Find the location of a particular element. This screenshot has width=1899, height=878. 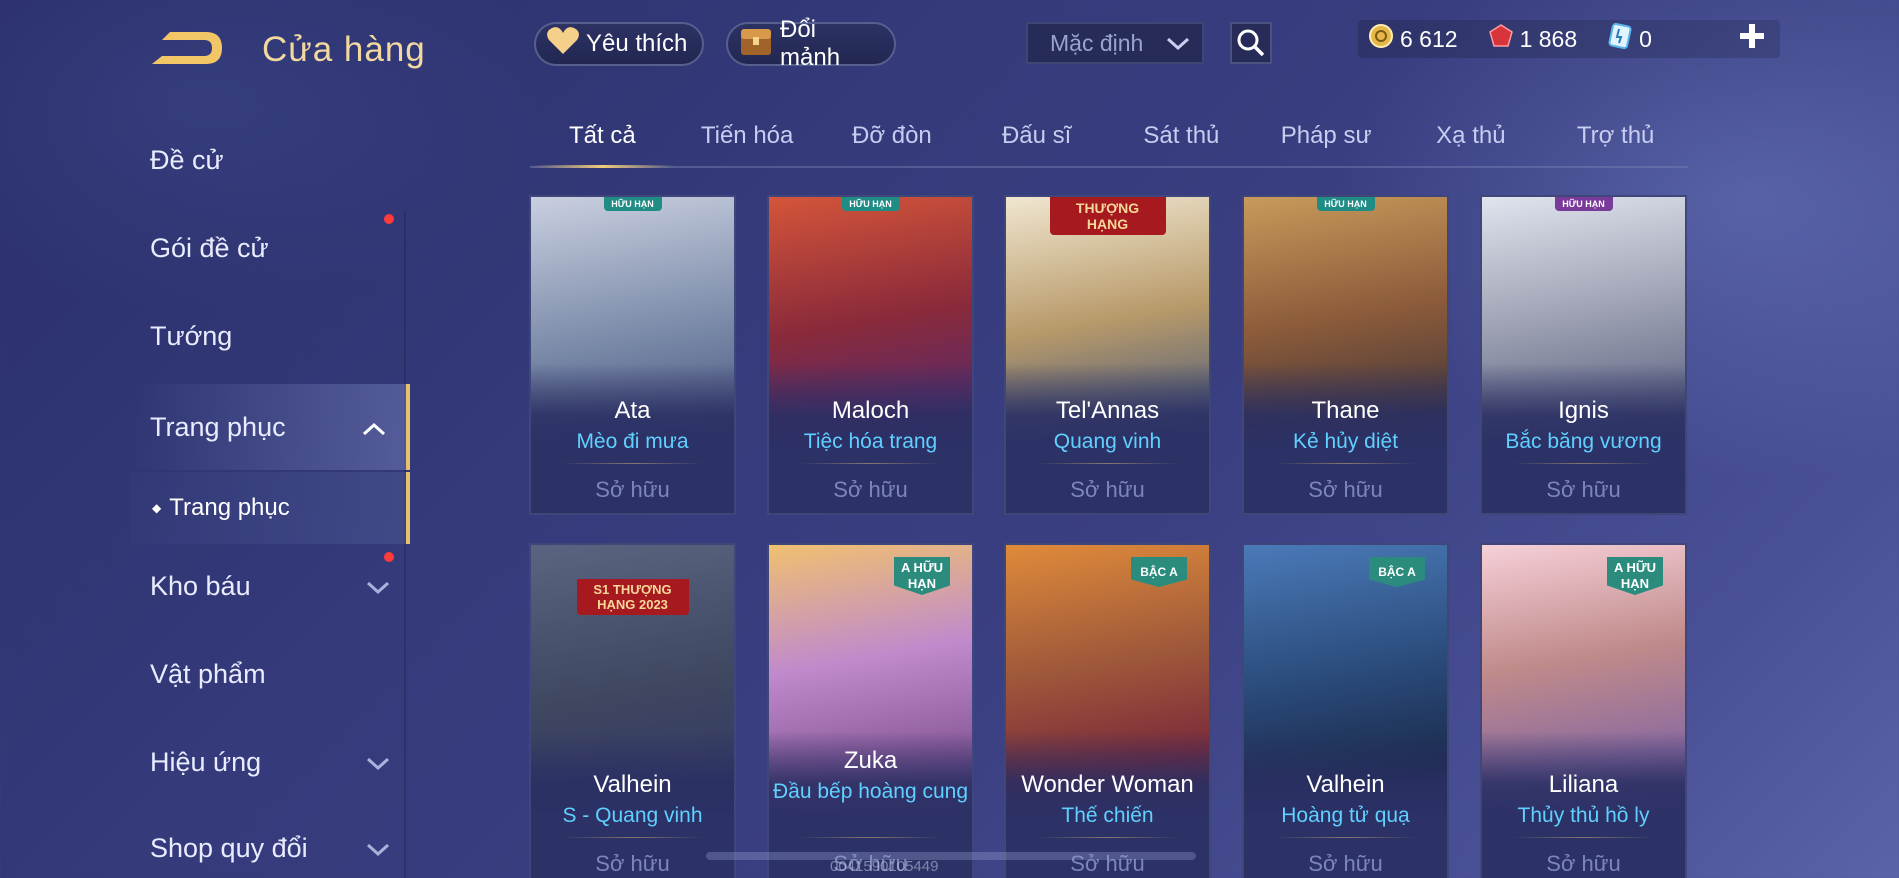

sidebar-item-heroes: Tướng is located at coordinates (270, 336).